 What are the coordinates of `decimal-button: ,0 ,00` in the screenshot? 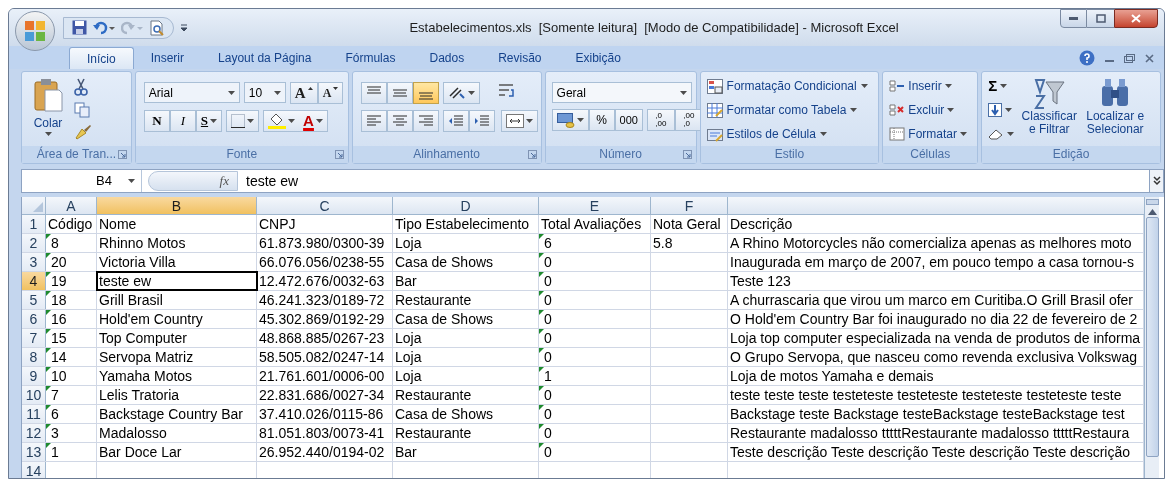 It's located at (660, 120).